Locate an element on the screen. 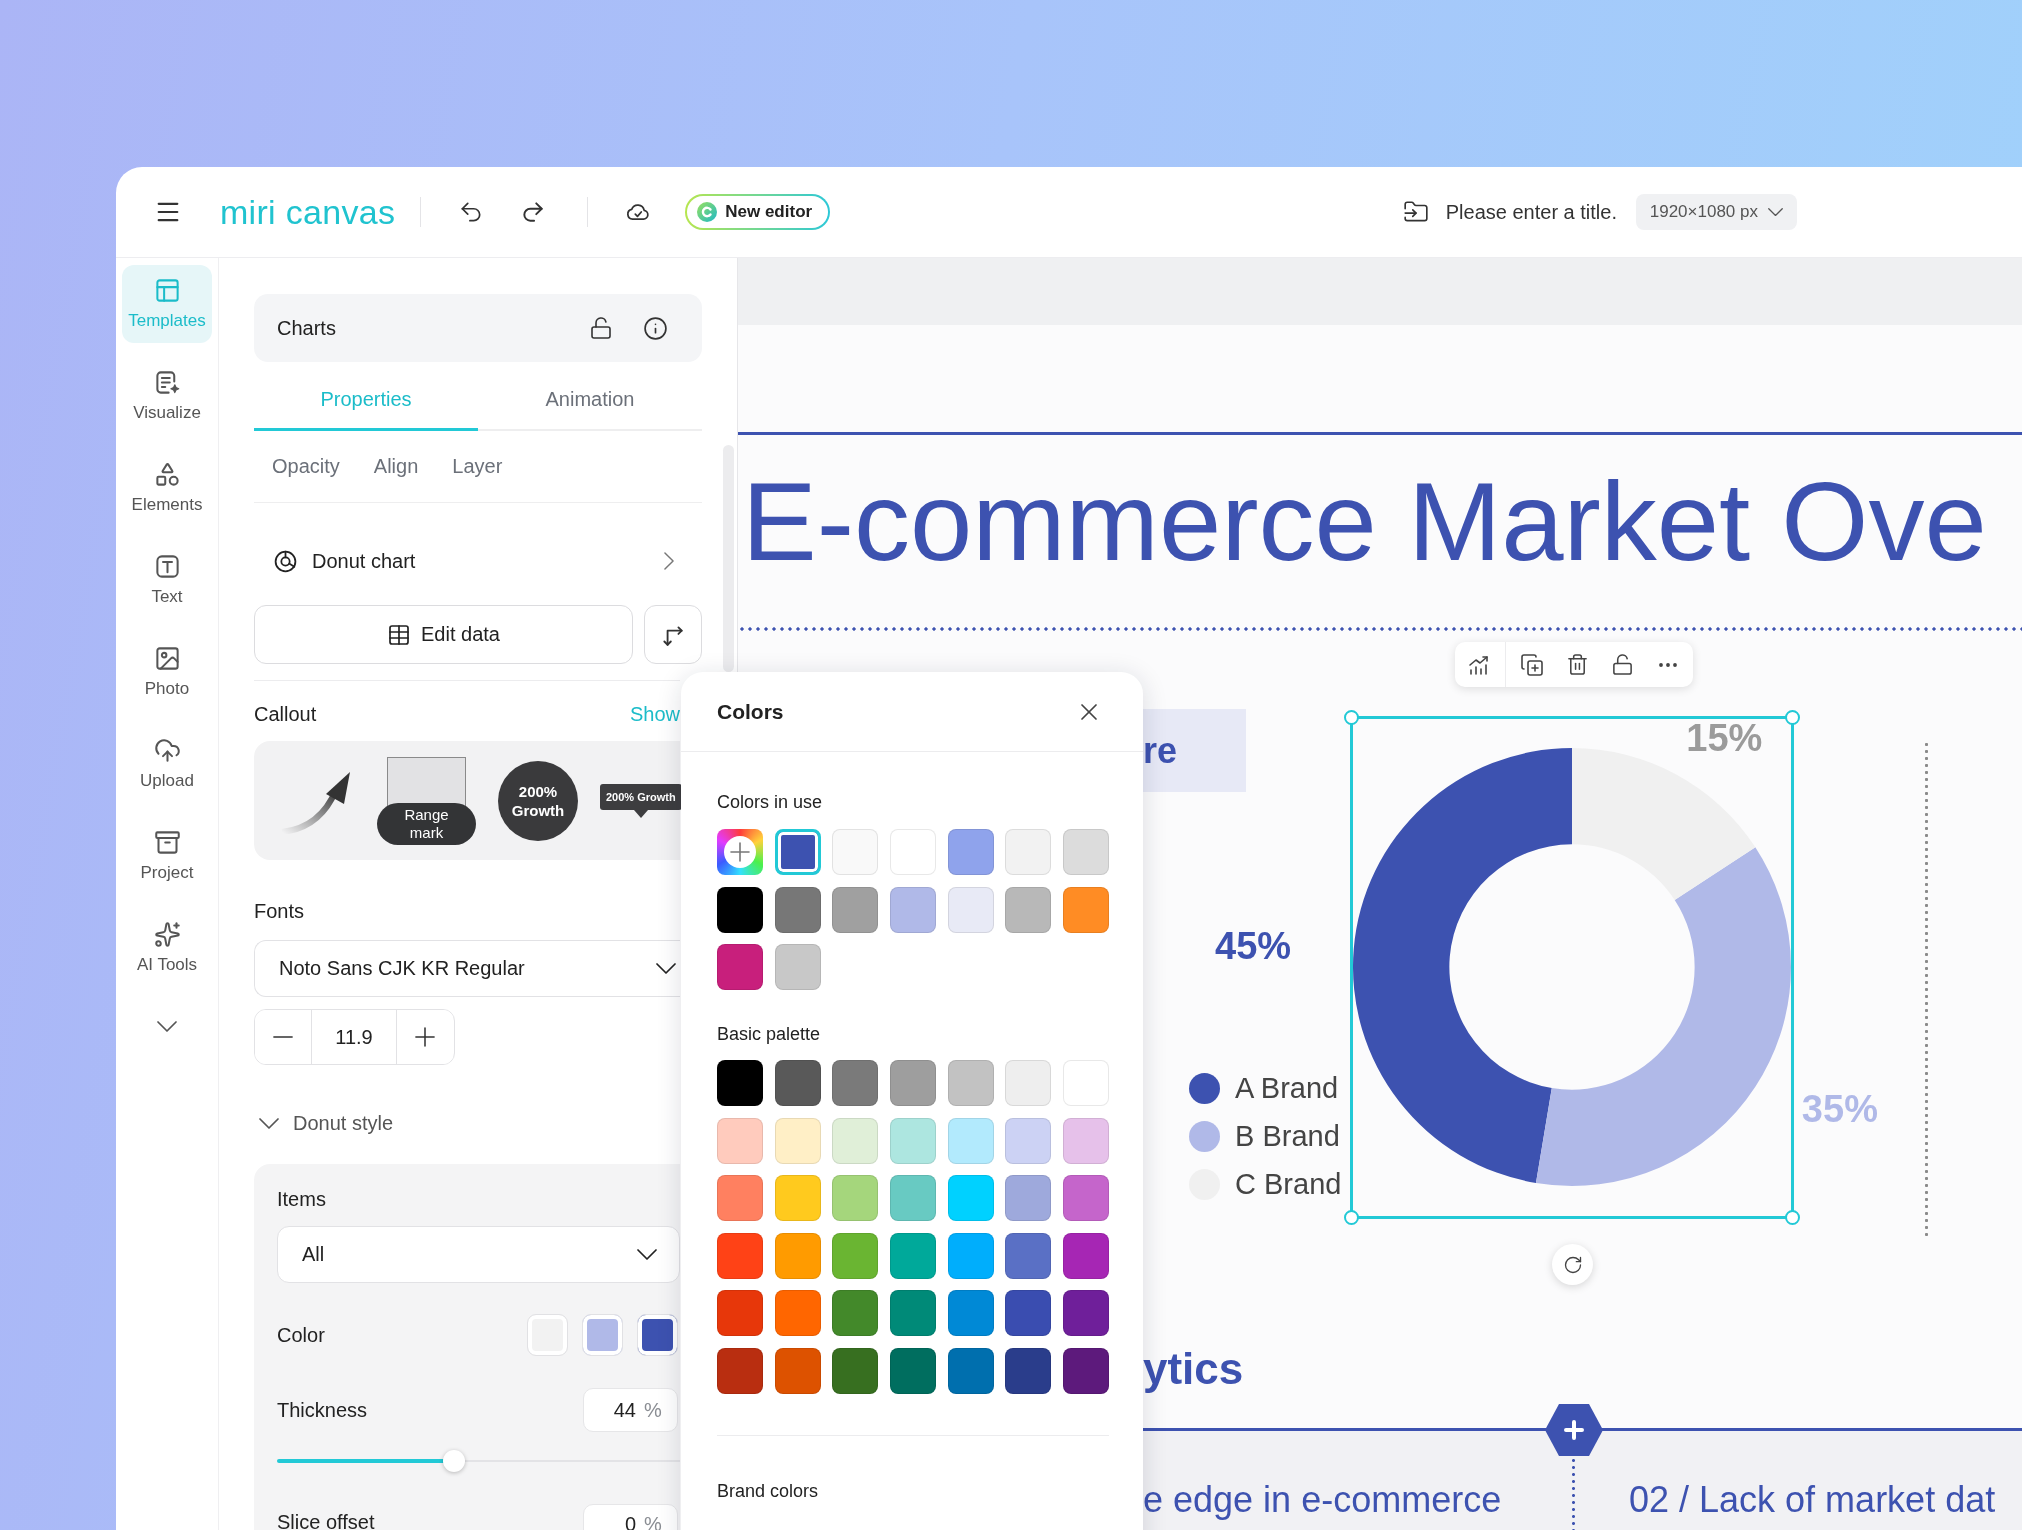 This screenshot has height=1530, width=2022. sidebar-item: Photo is located at coordinates (167, 672).